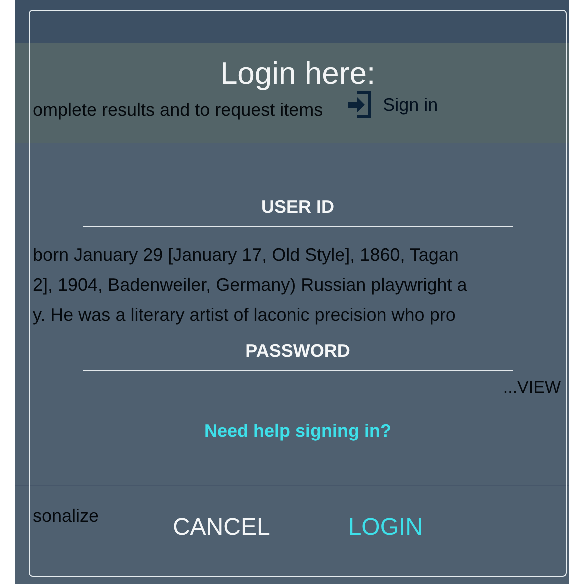  What do you see at coordinates (360, 105) in the screenshot?
I see `sign-in-icon` at bounding box center [360, 105].